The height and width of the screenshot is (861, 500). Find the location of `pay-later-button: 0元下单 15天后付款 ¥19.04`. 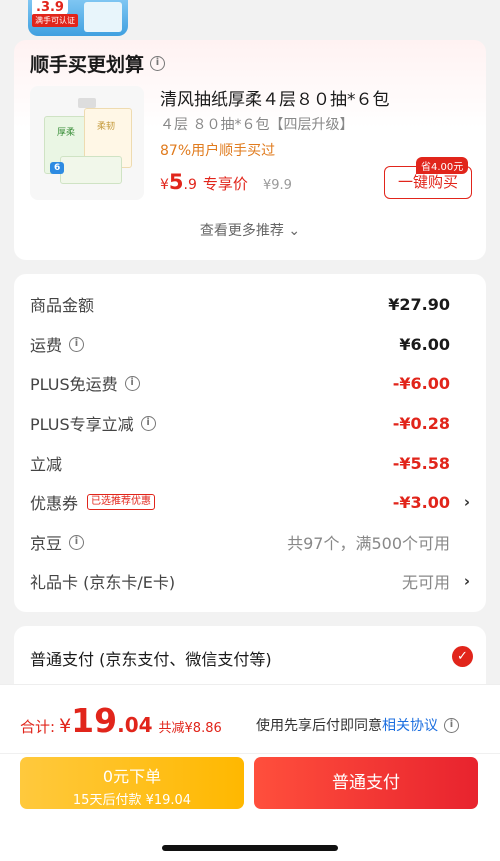

pay-later-button: 0元下单 15天后付款 ¥19.04 is located at coordinates (132, 783).